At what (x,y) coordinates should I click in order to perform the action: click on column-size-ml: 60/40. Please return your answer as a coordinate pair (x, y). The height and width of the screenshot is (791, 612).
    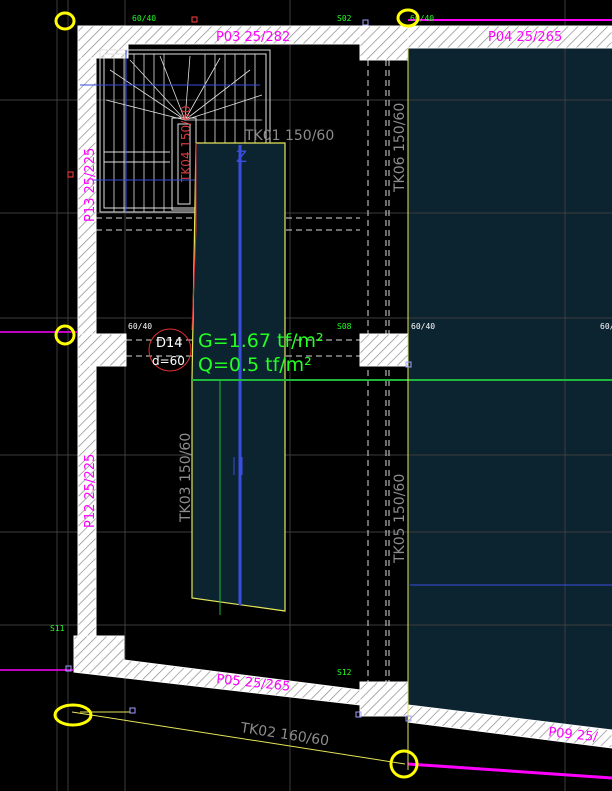
    Looking at the image, I should click on (140, 326).